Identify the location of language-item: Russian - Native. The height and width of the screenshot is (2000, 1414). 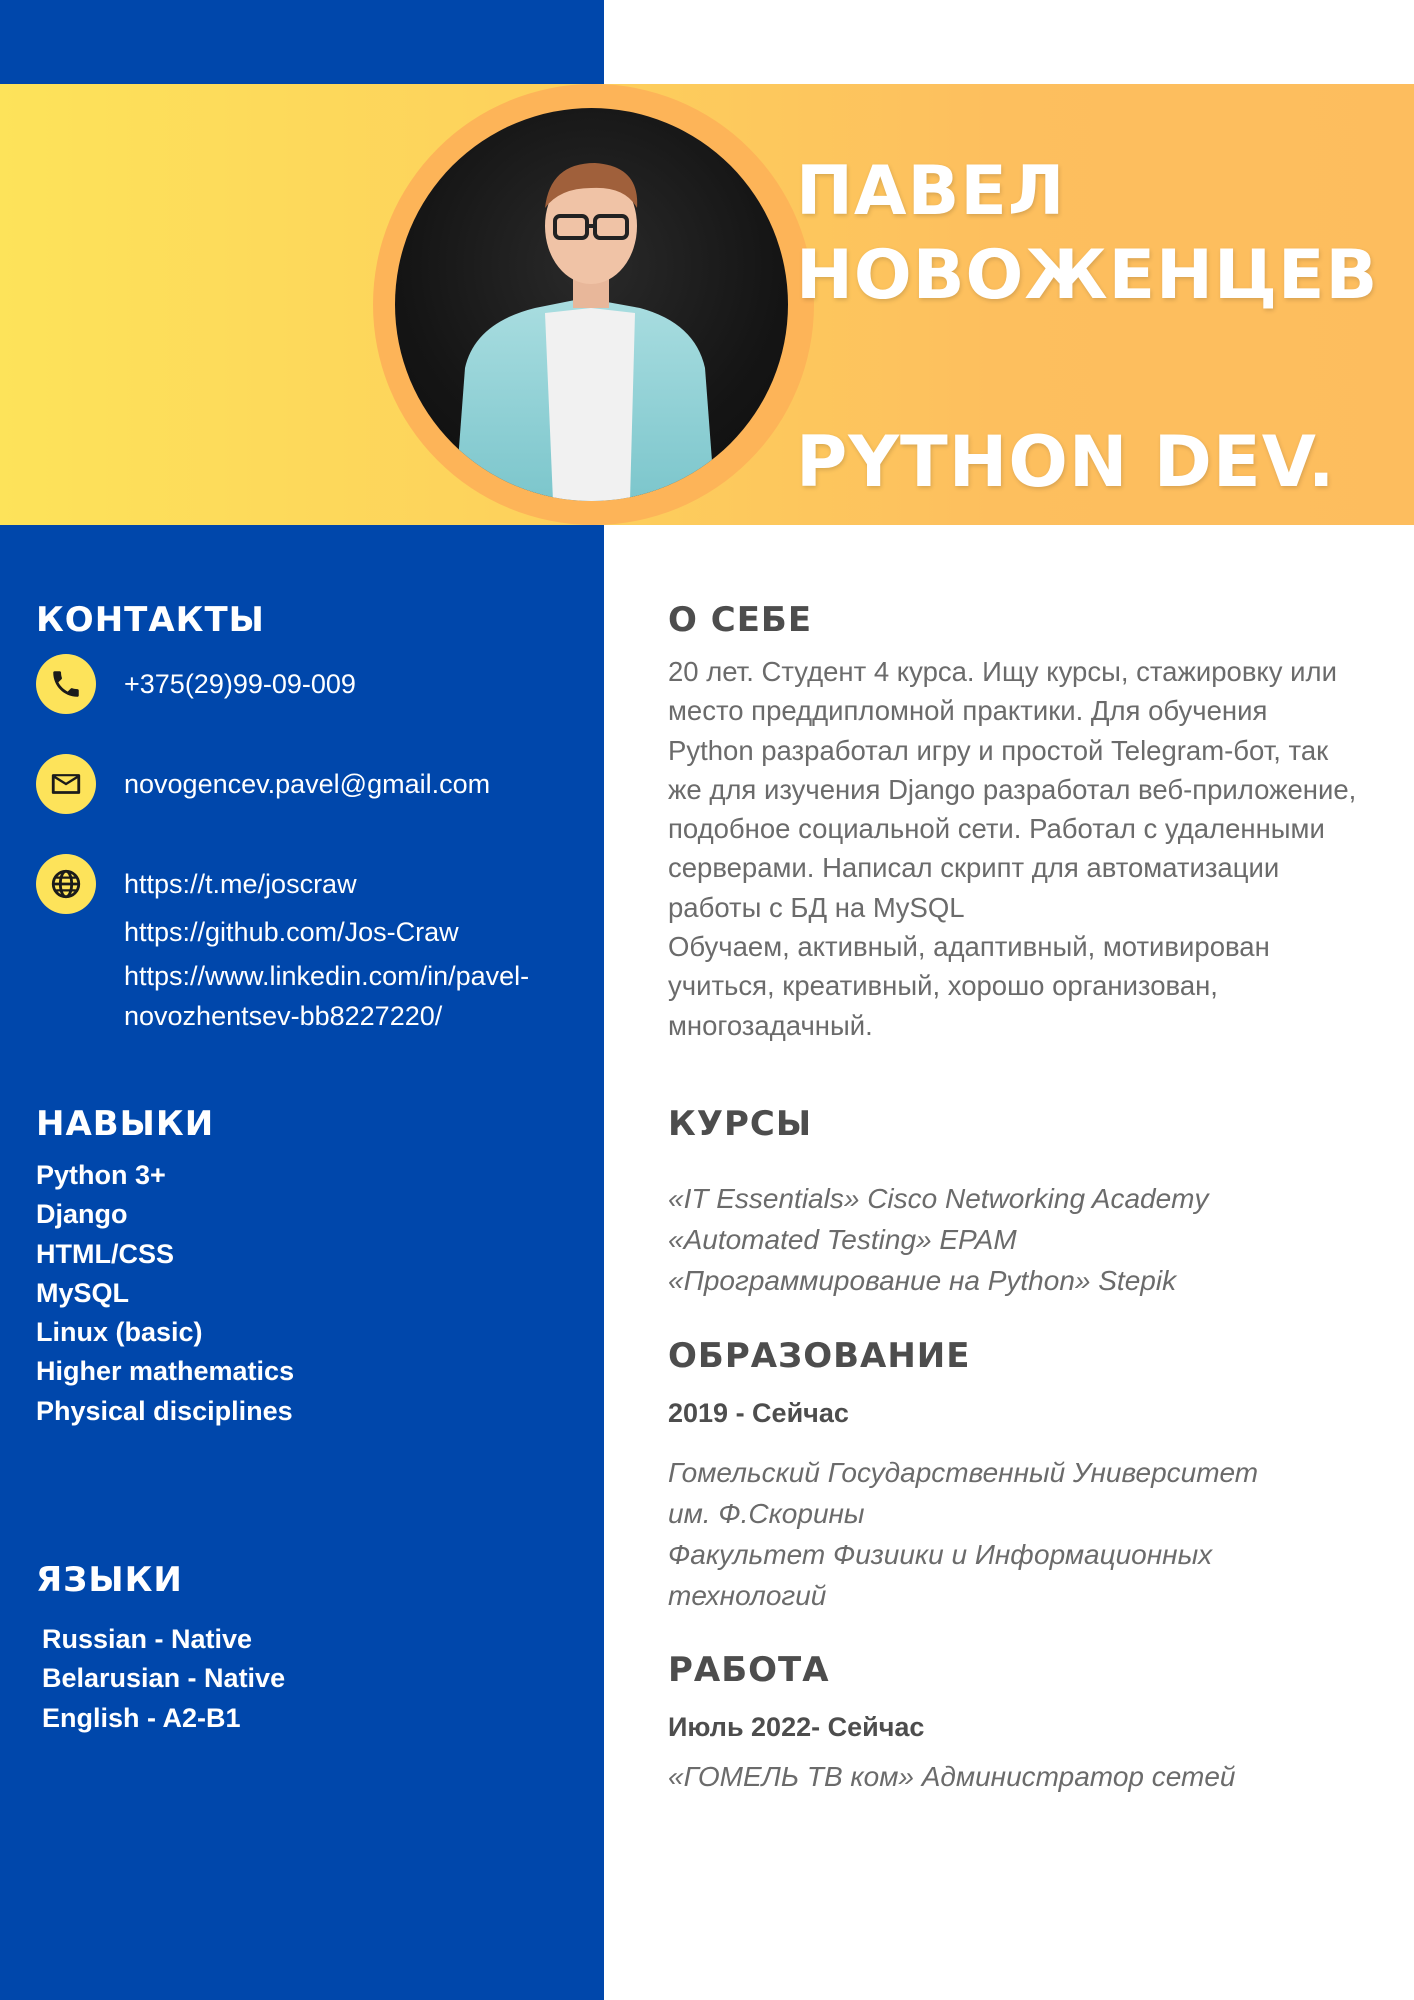
(147, 1639).